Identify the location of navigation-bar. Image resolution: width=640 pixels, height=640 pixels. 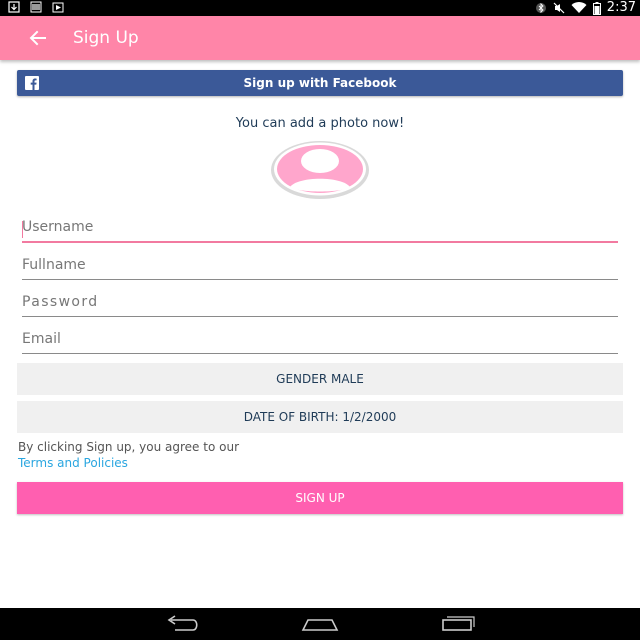
(320, 624).